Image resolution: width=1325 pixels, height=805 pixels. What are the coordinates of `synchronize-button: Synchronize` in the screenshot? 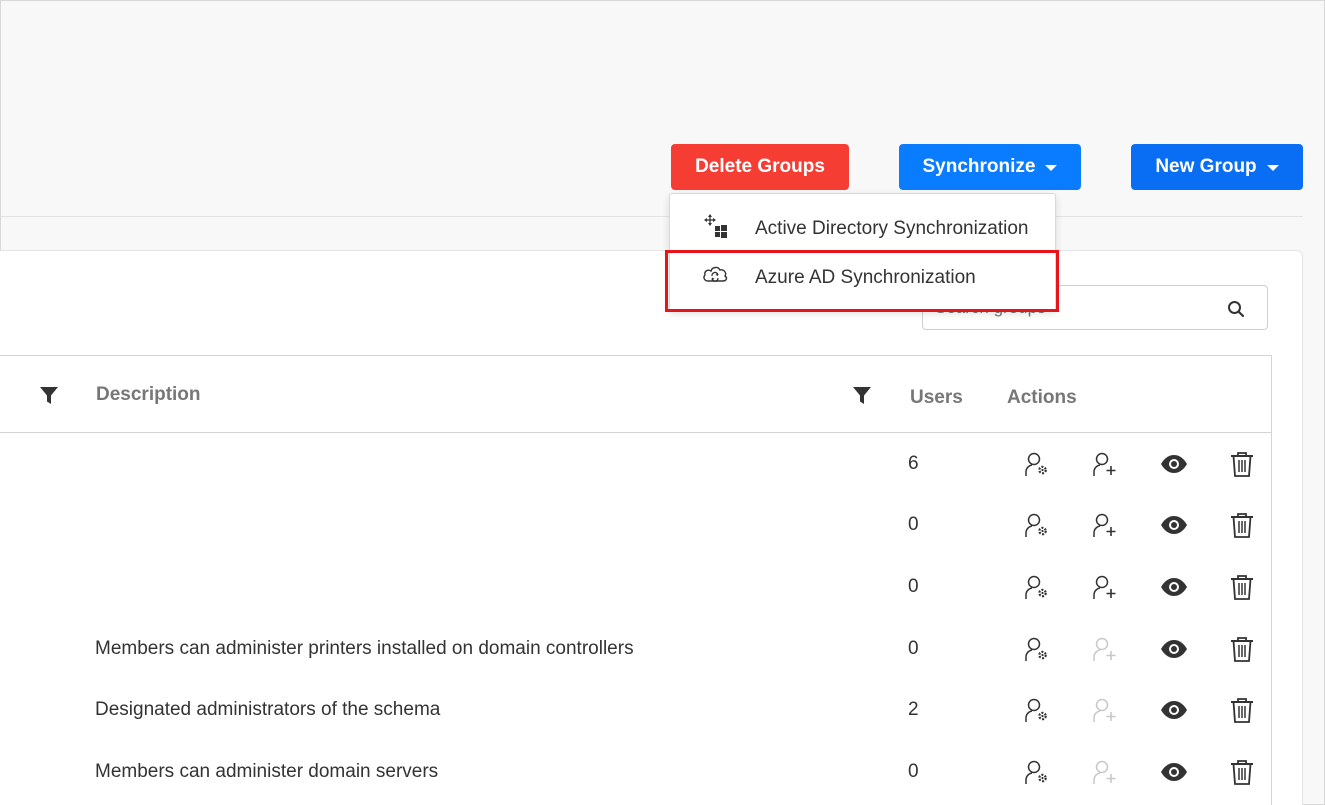 It's located at (990, 167).